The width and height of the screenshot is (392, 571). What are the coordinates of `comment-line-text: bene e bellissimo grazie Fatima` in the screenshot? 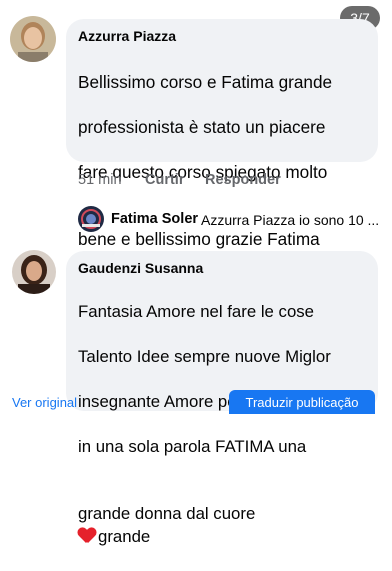 It's located at (199, 239).